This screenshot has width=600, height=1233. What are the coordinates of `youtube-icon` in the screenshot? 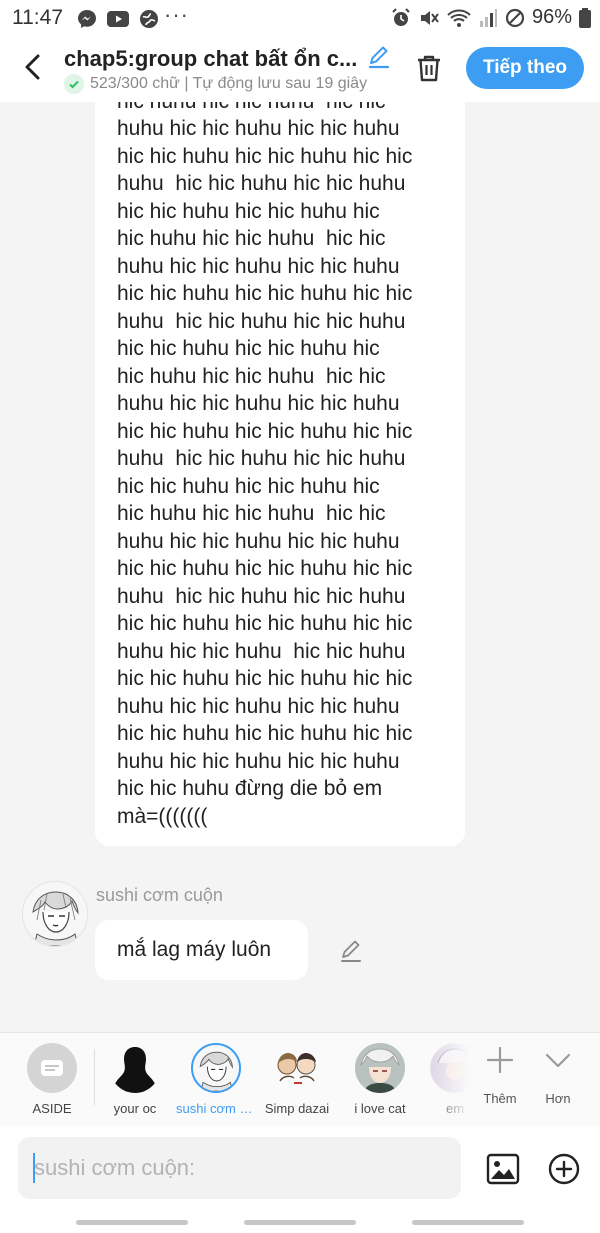 It's located at (118, 19).